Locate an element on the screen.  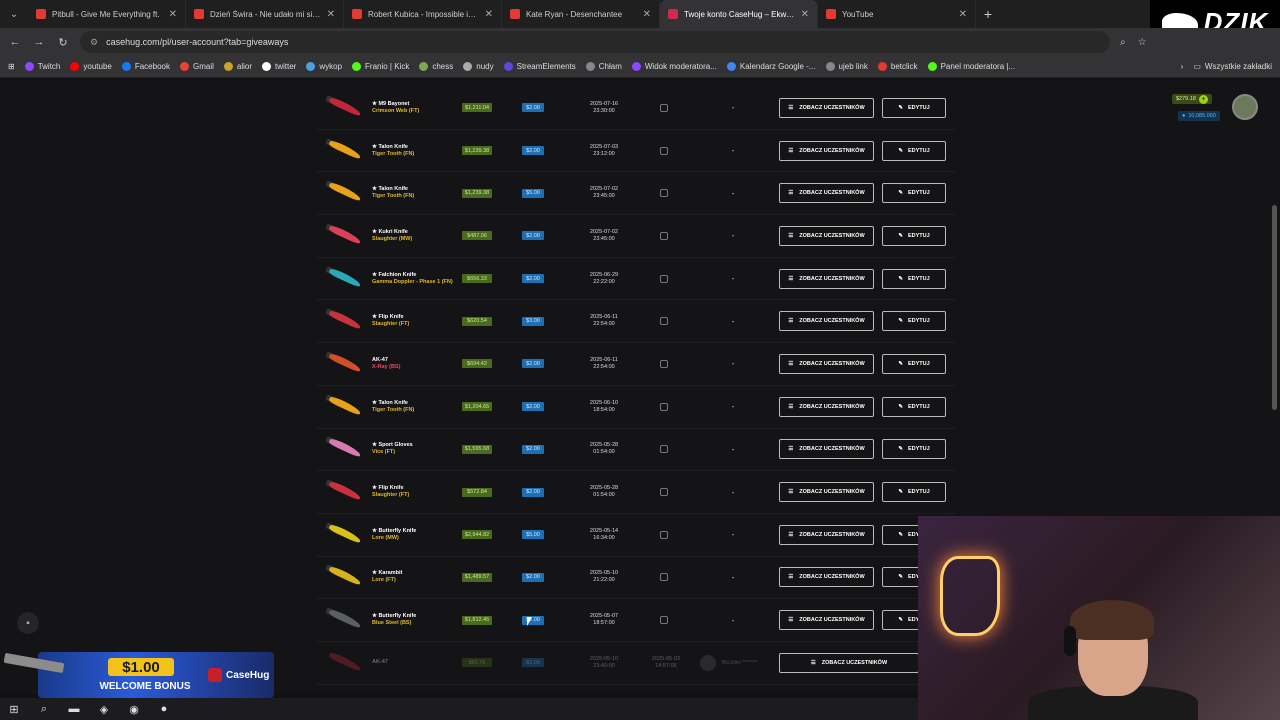
bookmark-item: Chłam is located at coordinates (603, 66).